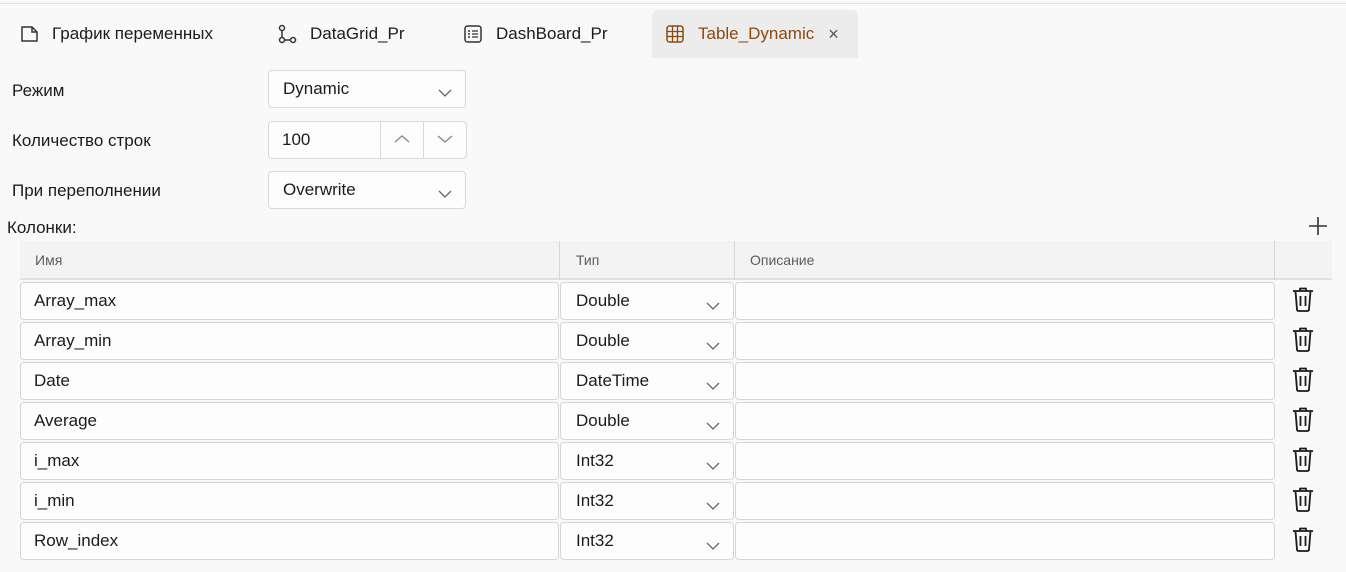 The image size is (1346, 572). What do you see at coordinates (673, 3) in the screenshot?
I see `top-divider` at bounding box center [673, 3].